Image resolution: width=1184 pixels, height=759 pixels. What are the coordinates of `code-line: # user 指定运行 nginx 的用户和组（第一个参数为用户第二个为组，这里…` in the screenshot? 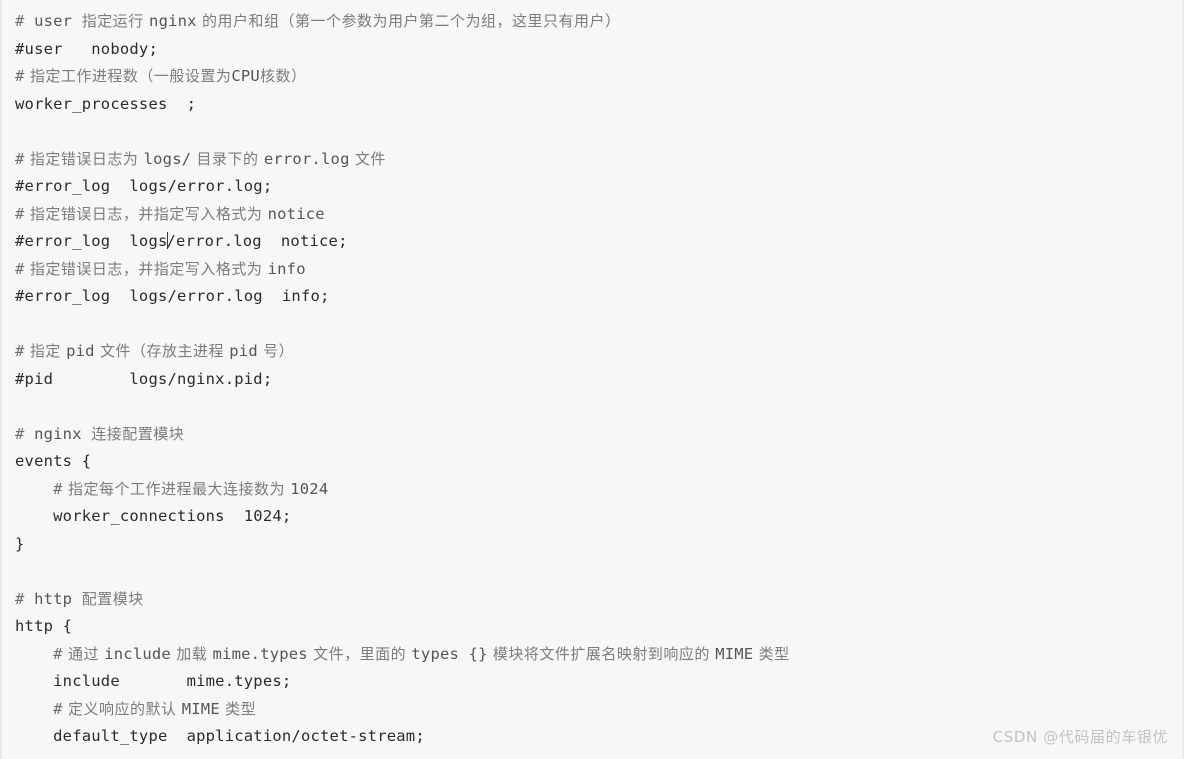 It's located at (598, 22).